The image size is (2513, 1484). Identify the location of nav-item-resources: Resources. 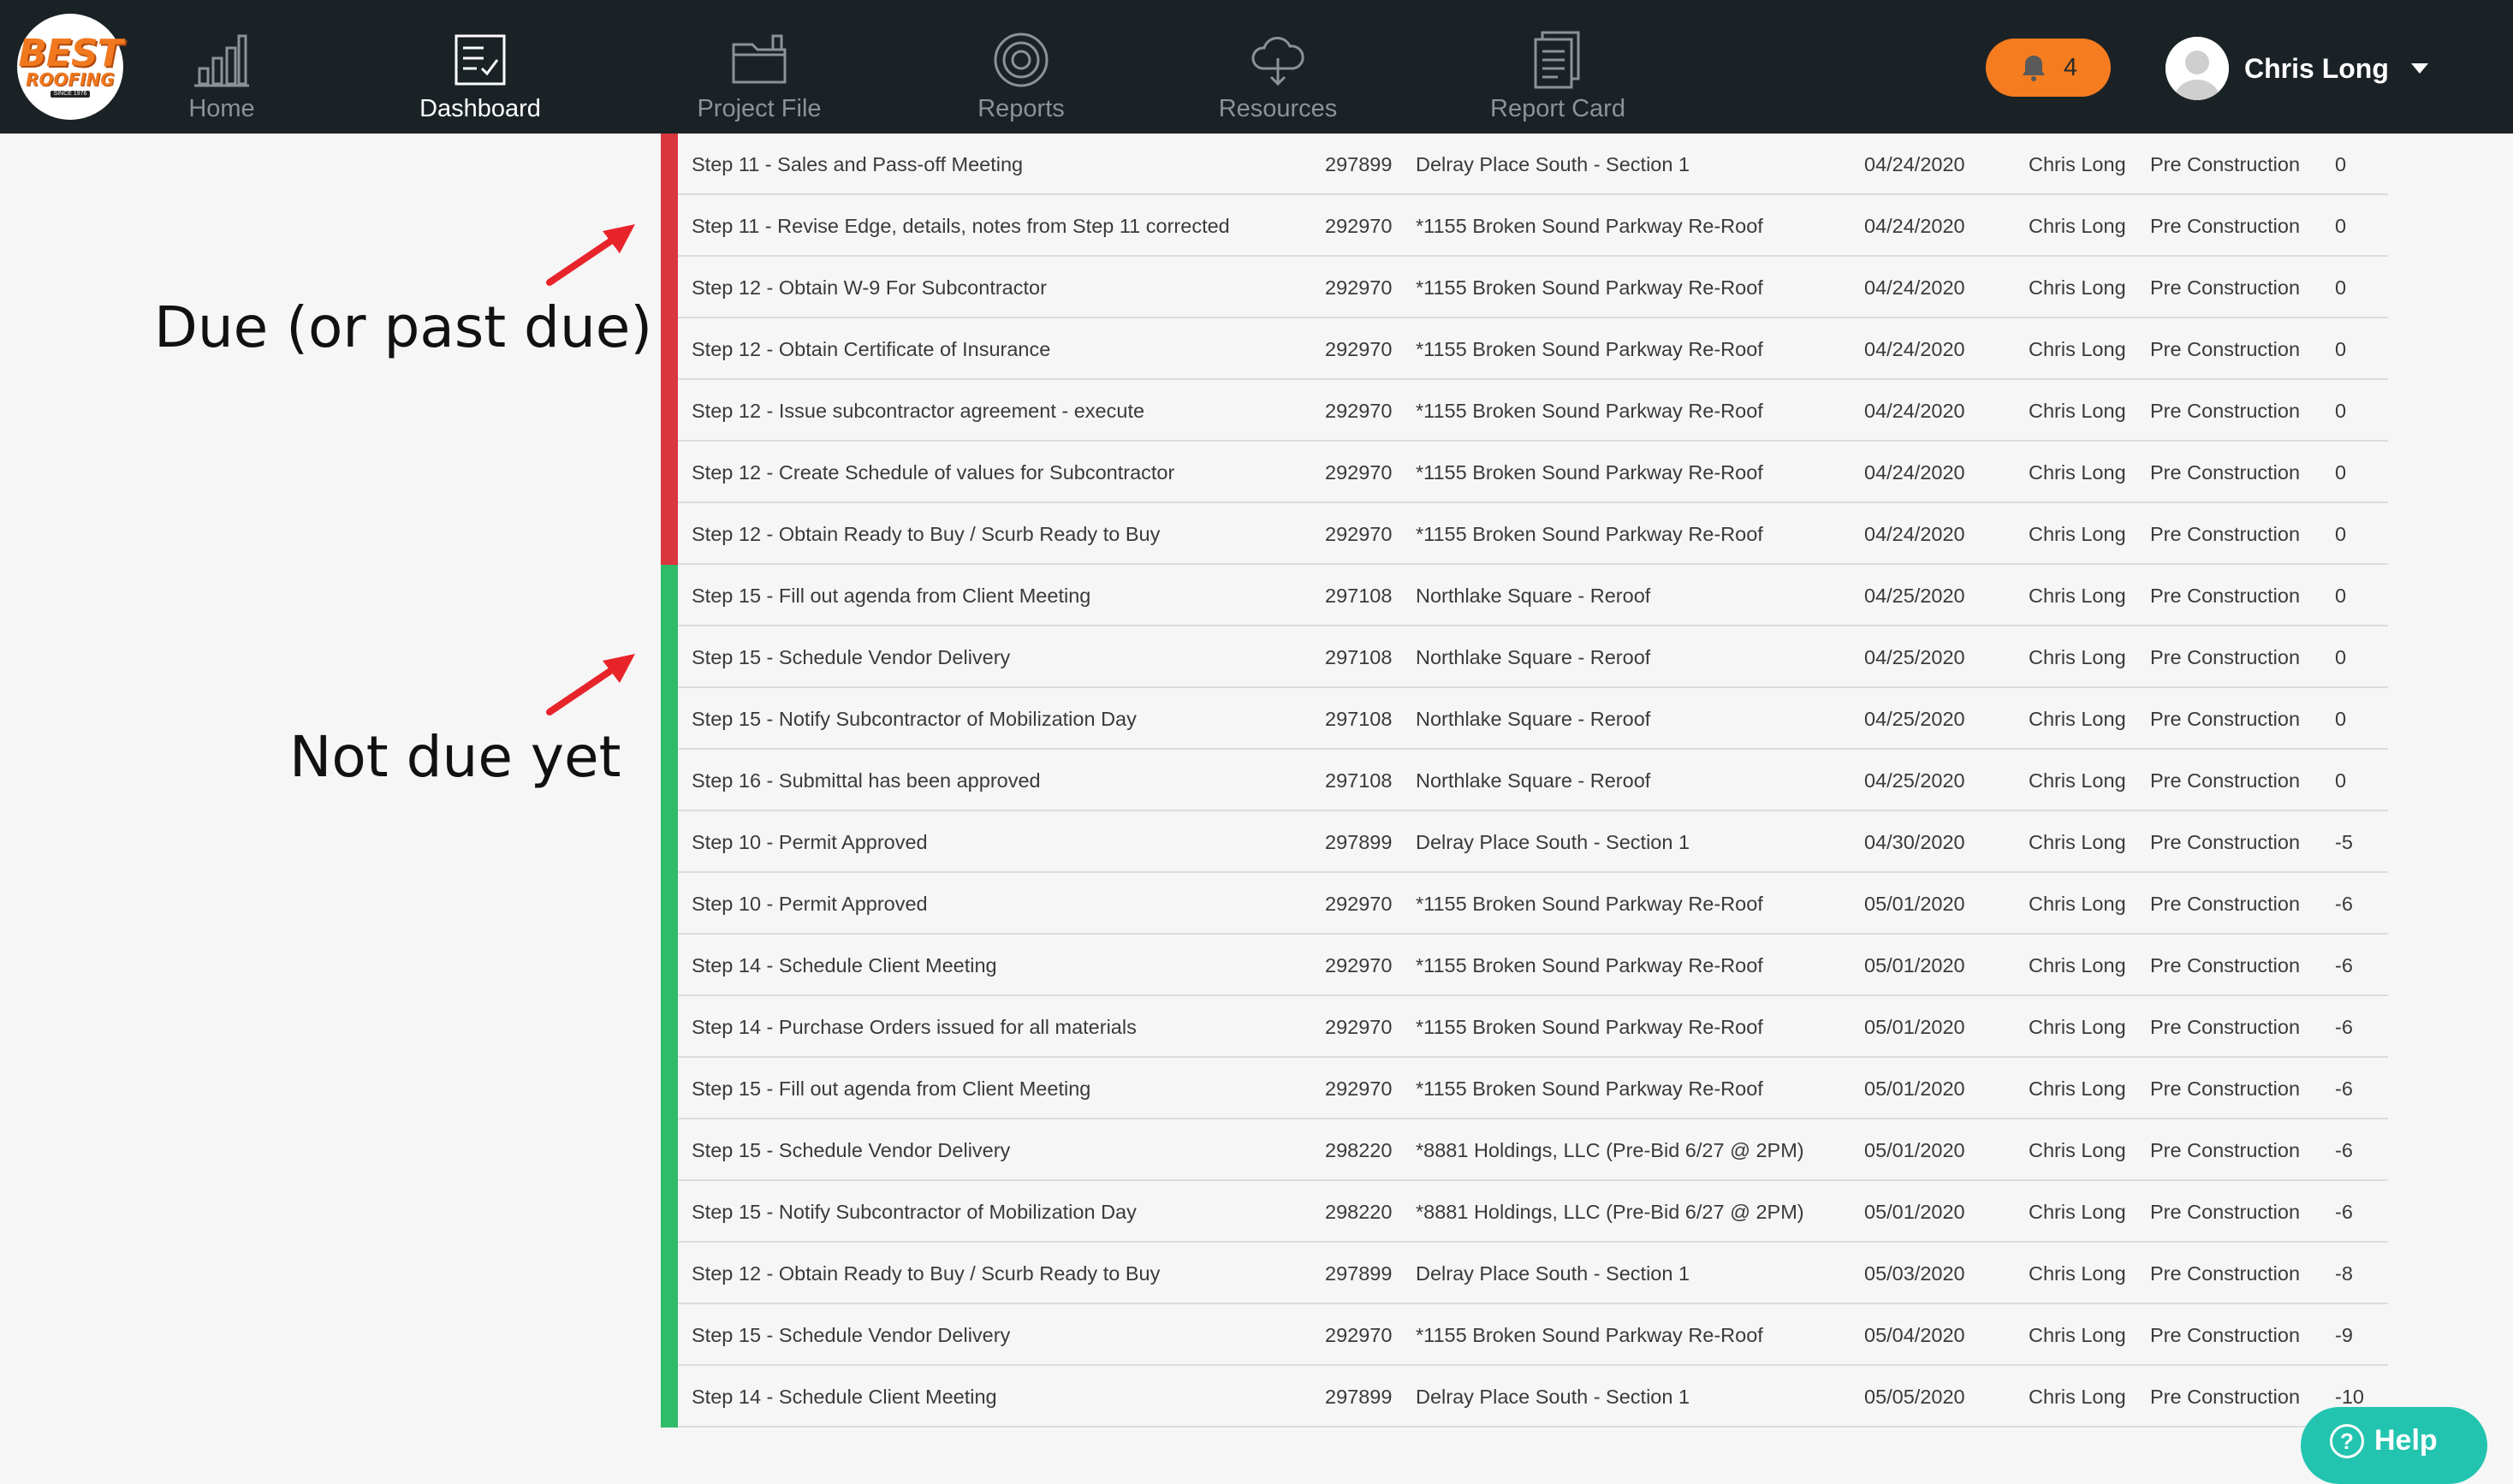
(1278, 67).